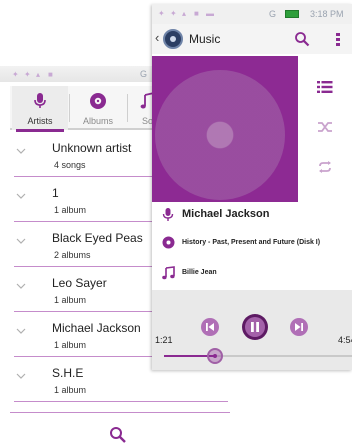 The width and height of the screenshot is (352, 448). Describe the element at coordinates (96, 328) in the screenshot. I see `artist-name: Michael Jackson` at that location.